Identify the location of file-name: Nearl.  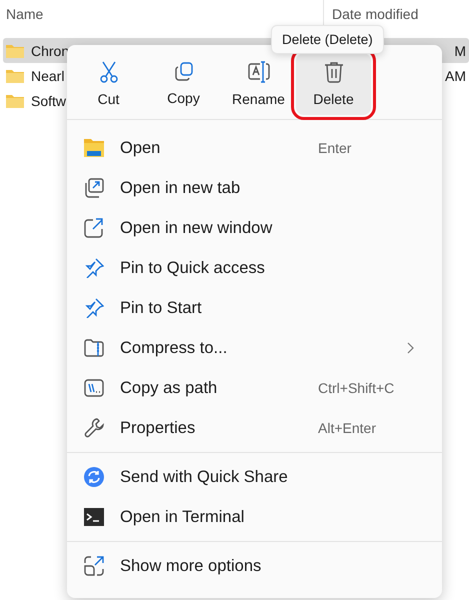
(48, 76).